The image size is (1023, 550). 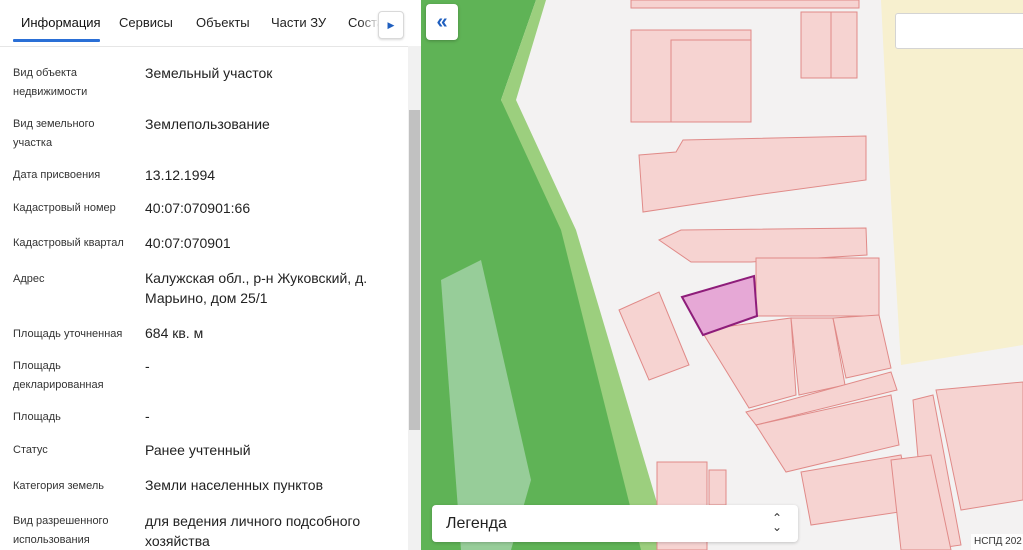 I want to click on field-area-right, so click(x=952, y=182).